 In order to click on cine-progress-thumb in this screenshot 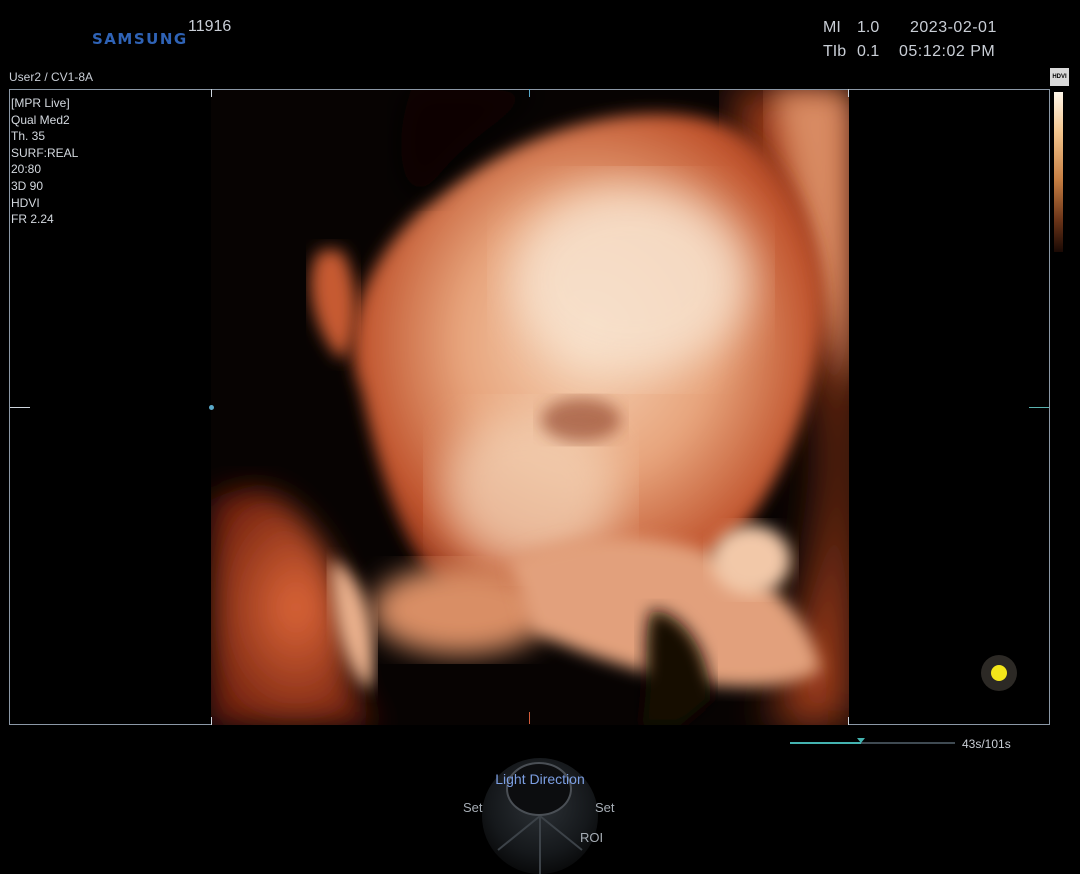, I will do `click(861, 740)`.